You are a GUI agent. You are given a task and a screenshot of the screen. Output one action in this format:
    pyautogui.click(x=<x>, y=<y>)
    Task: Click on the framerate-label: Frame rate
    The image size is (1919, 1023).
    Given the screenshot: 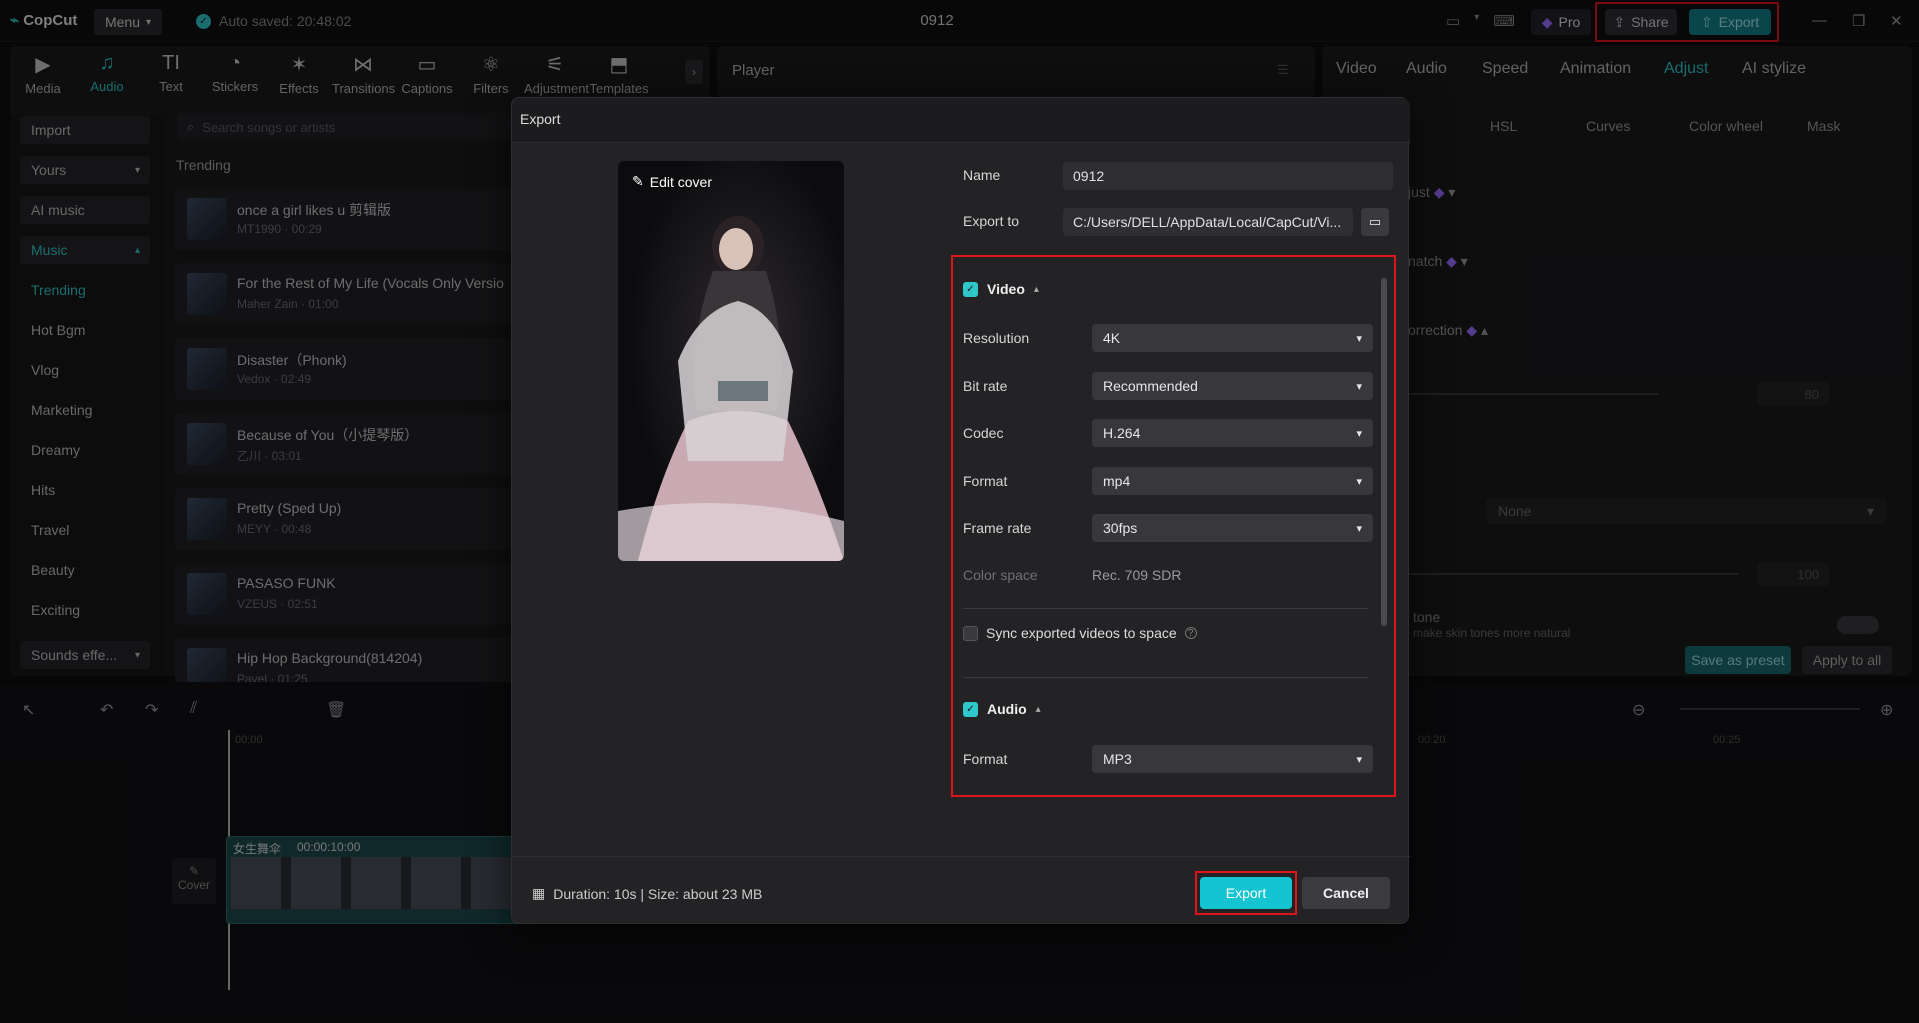 What is the action you would take?
    pyautogui.click(x=997, y=528)
    